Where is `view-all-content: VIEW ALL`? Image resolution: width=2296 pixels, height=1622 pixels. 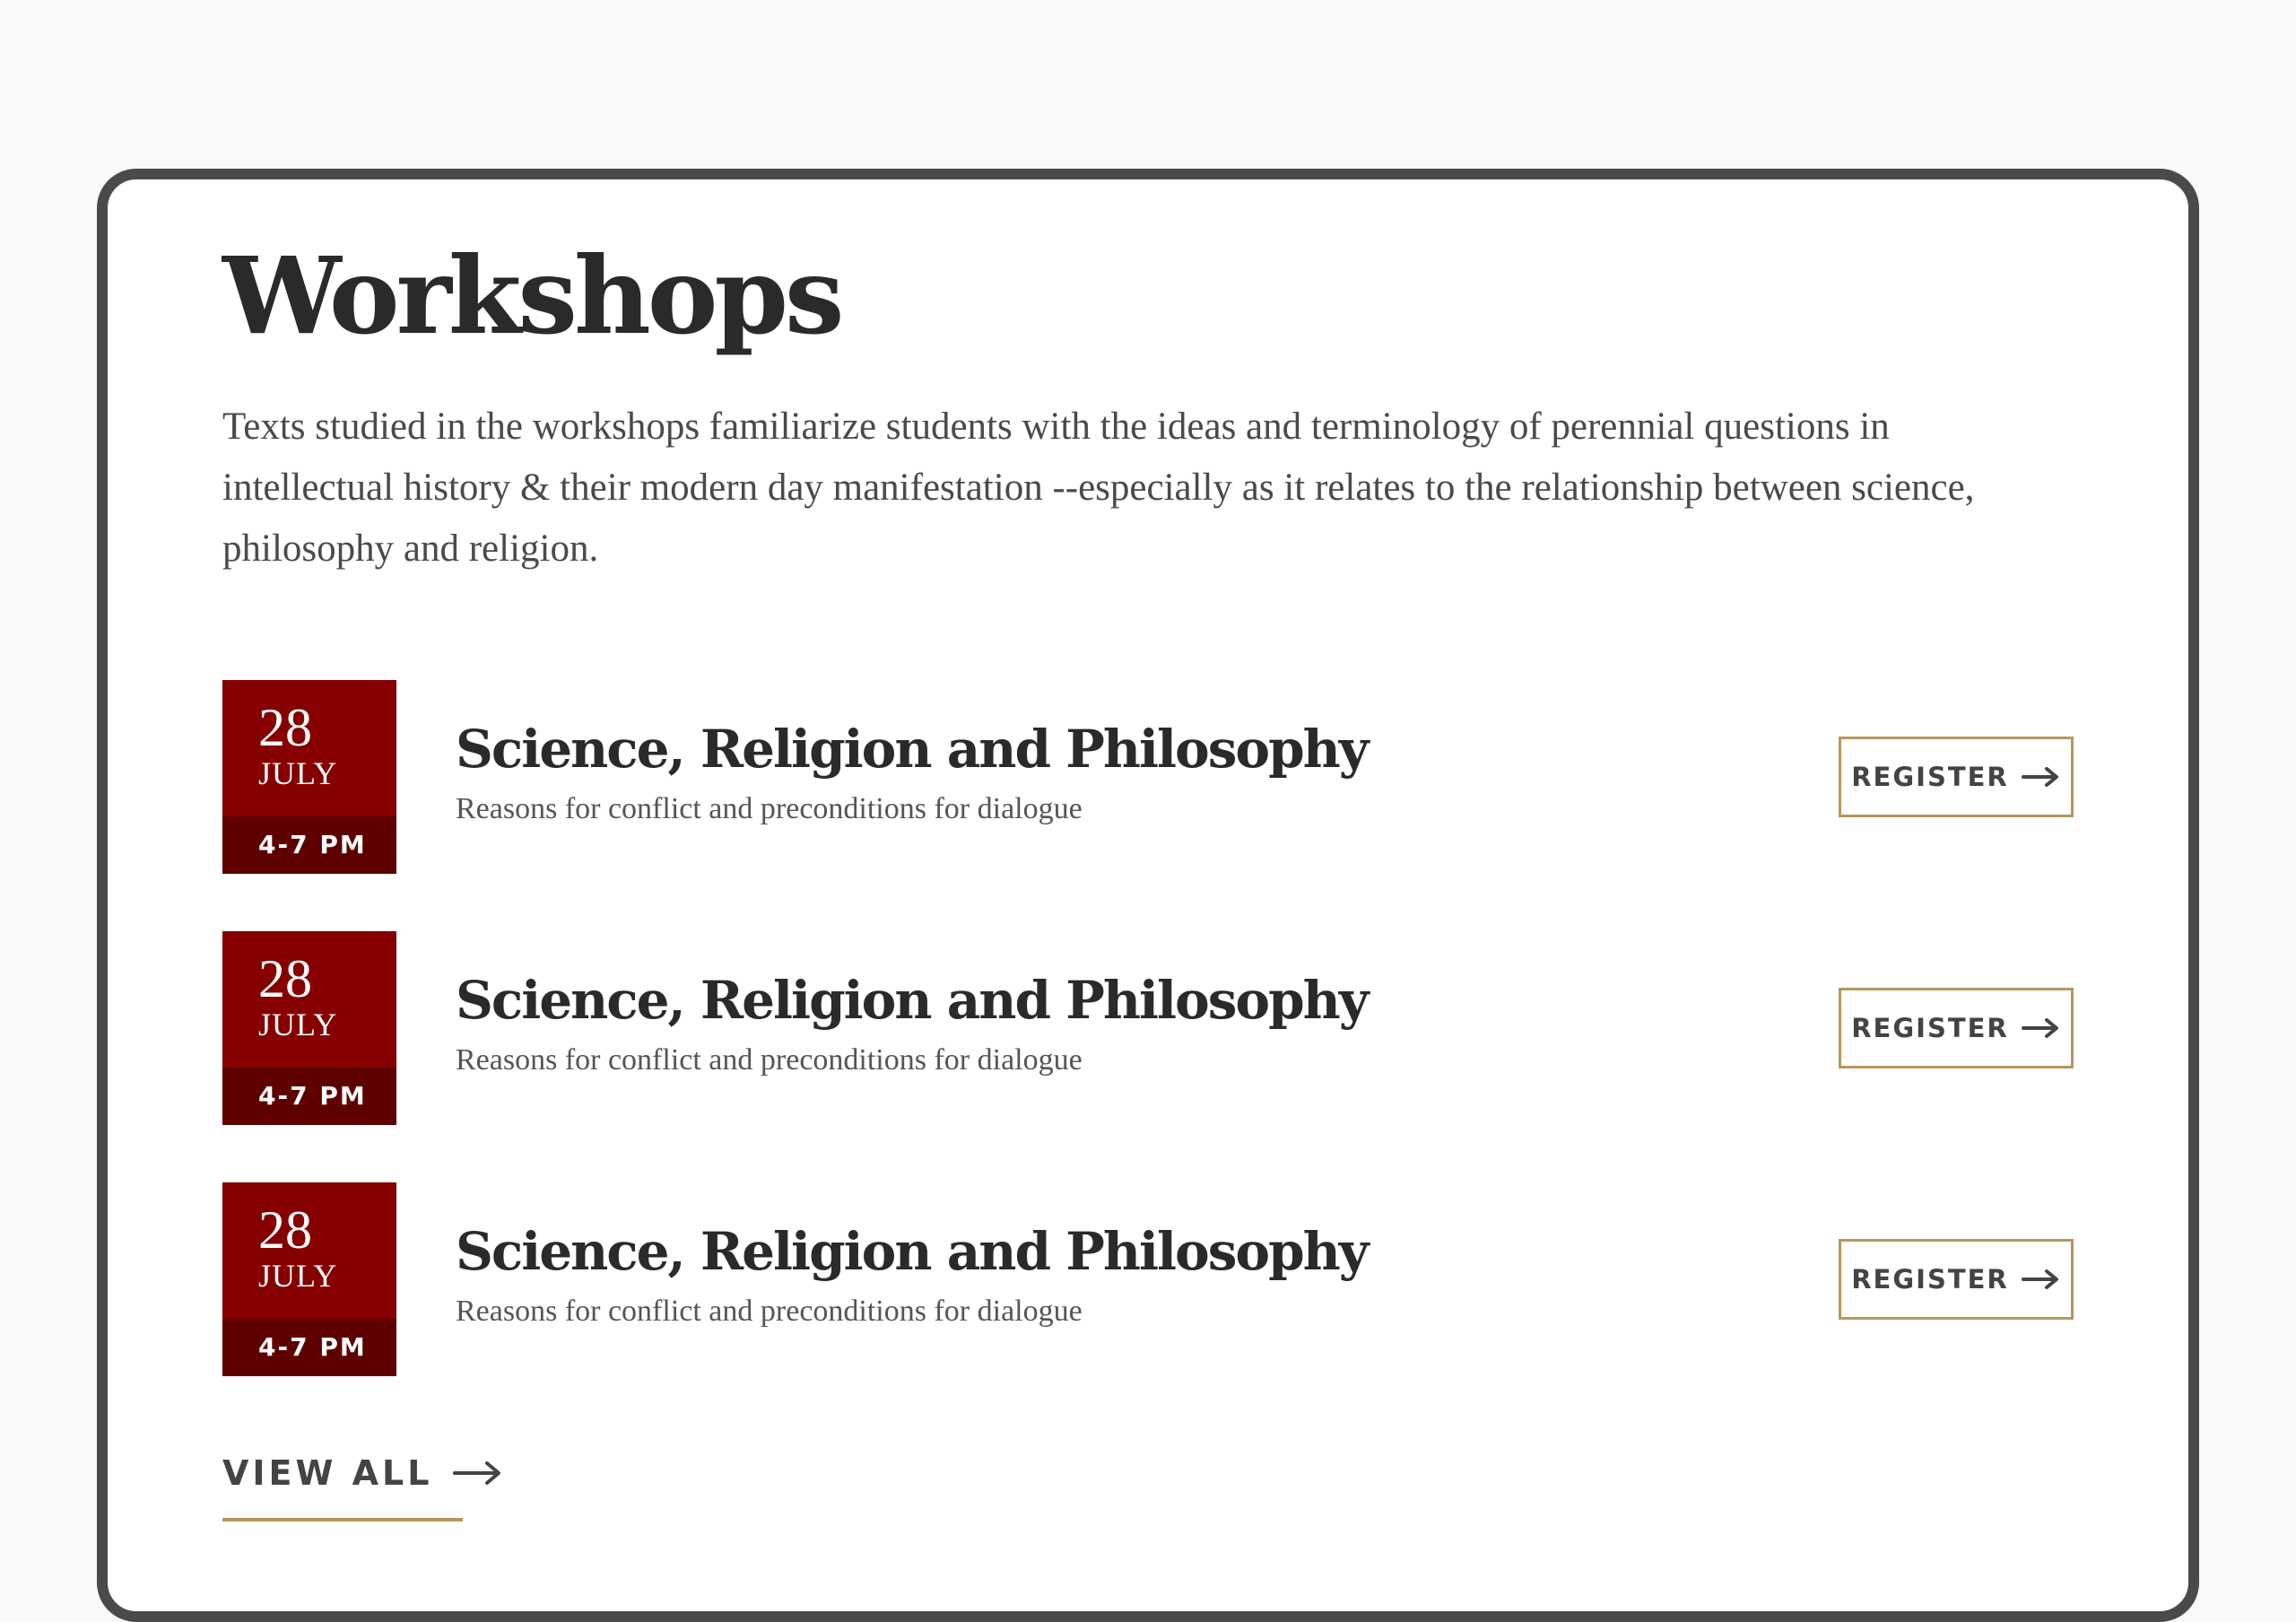 view-all-content: VIEW ALL is located at coordinates (362, 1473).